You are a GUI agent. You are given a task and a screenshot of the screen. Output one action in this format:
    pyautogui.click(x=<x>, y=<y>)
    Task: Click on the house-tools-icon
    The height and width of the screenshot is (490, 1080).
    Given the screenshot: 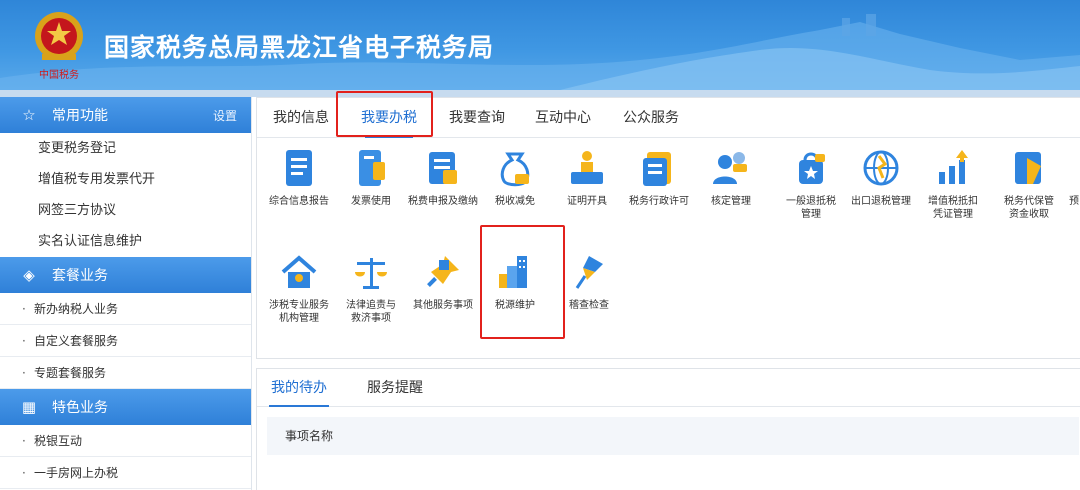 What is the action you would take?
    pyautogui.click(x=299, y=271)
    